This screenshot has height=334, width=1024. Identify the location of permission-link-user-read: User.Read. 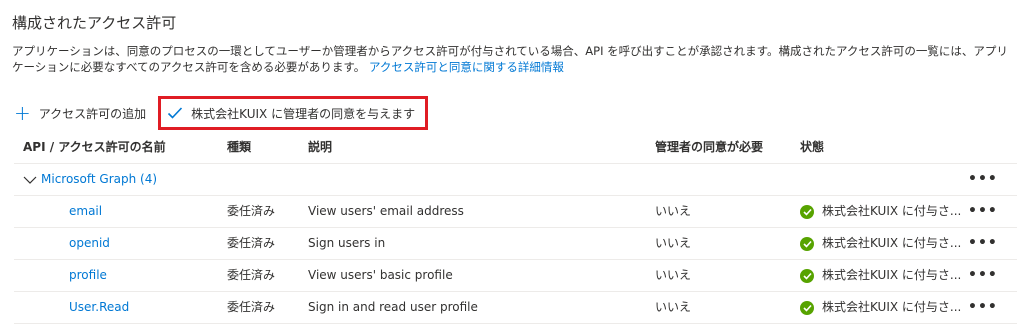
(99, 307).